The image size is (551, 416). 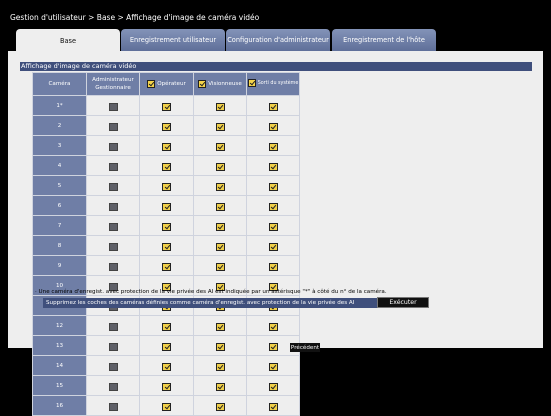 What do you see at coordinates (59, 105) in the screenshot?
I see `camera-number: 1*` at bounding box center [59, 105].